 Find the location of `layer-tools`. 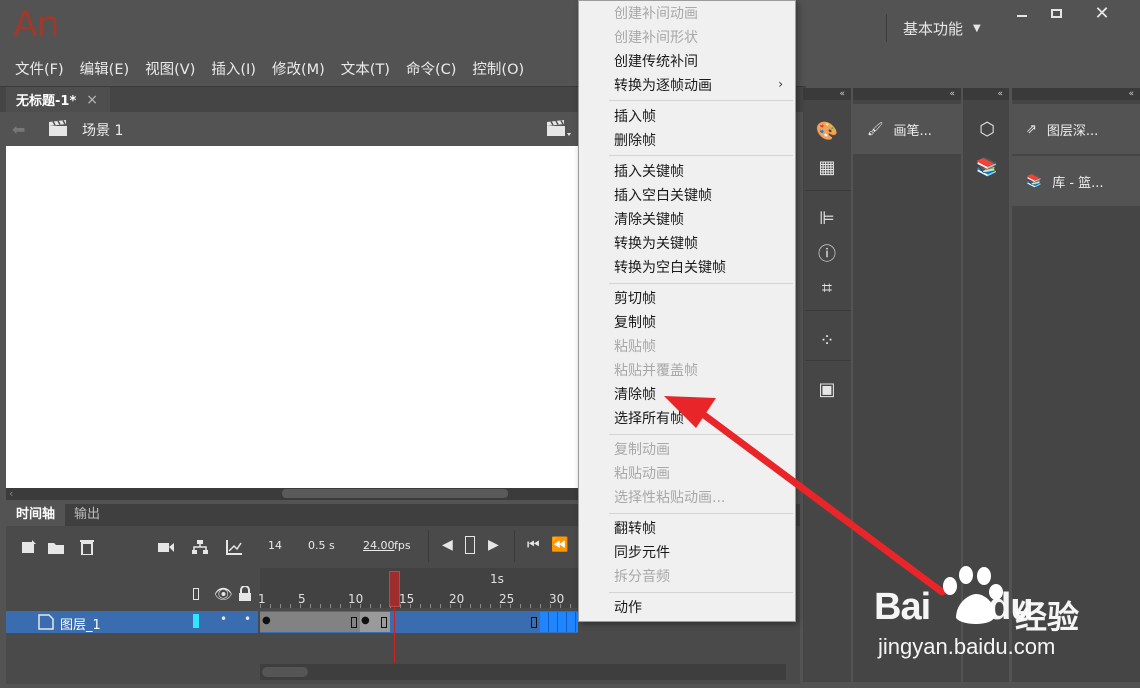

layer-tools is located at coordinates (132, 547).